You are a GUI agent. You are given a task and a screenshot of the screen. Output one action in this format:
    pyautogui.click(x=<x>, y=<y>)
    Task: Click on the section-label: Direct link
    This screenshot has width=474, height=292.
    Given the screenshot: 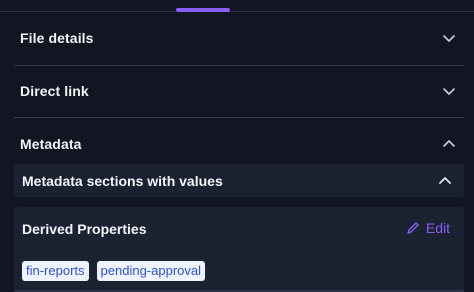 What is the action you would take?
    pyautogui.click(x=54, y=91)
    